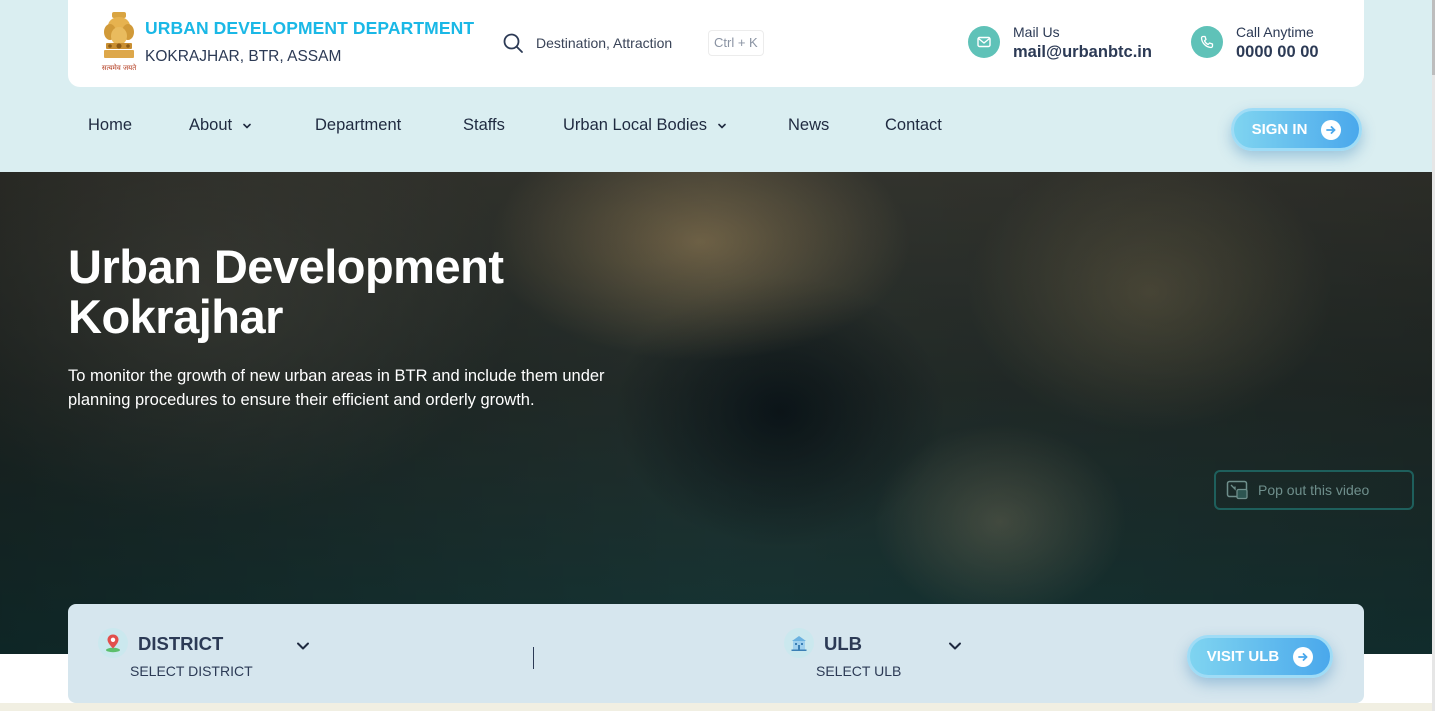  I want to click on hero-title-line: Urban Development, so click(286, 266).